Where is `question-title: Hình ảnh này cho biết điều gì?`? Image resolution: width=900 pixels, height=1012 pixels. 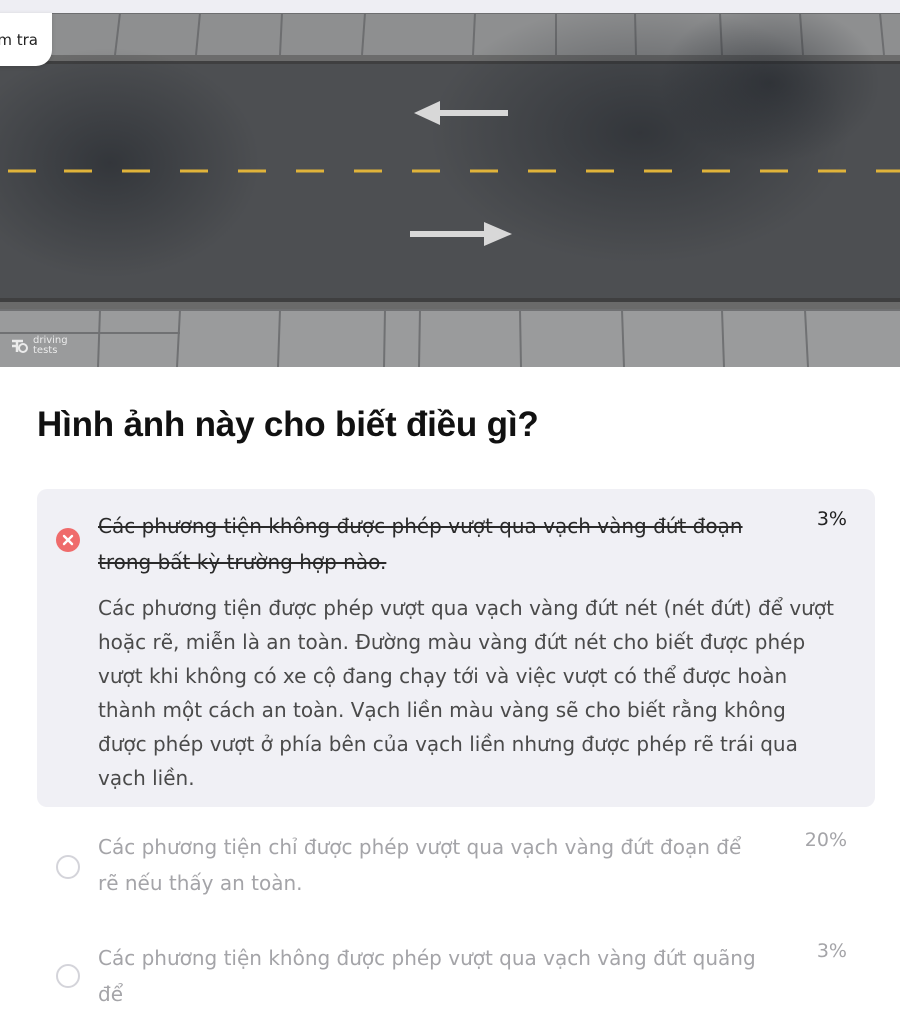
question-title: Hình ảnh này cho biết điều gì? is located at coordinates (288, 424).